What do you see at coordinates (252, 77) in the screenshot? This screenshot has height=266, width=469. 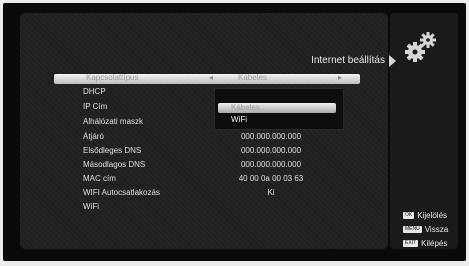 I see `connection-type-value: Kábeles` at bounding box center [252, 77].